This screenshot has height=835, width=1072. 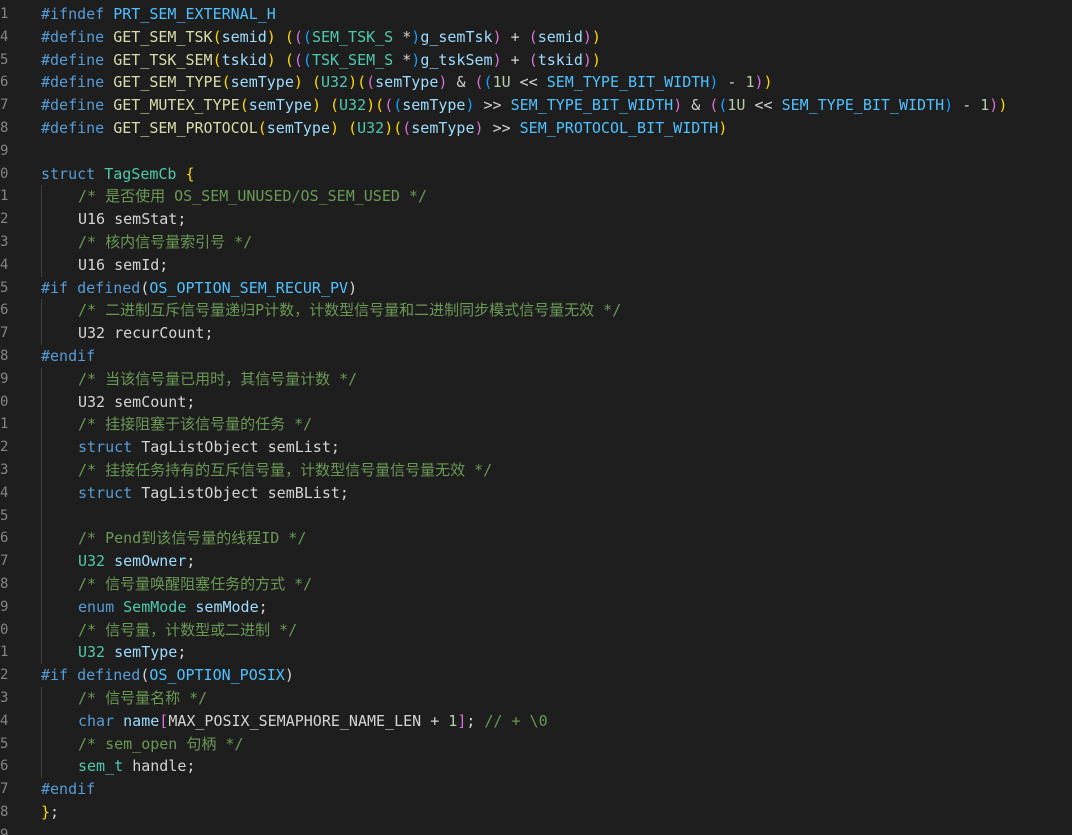 I want to click on code-line: 7 U32 semOwner;, so click(x=536, y=561).